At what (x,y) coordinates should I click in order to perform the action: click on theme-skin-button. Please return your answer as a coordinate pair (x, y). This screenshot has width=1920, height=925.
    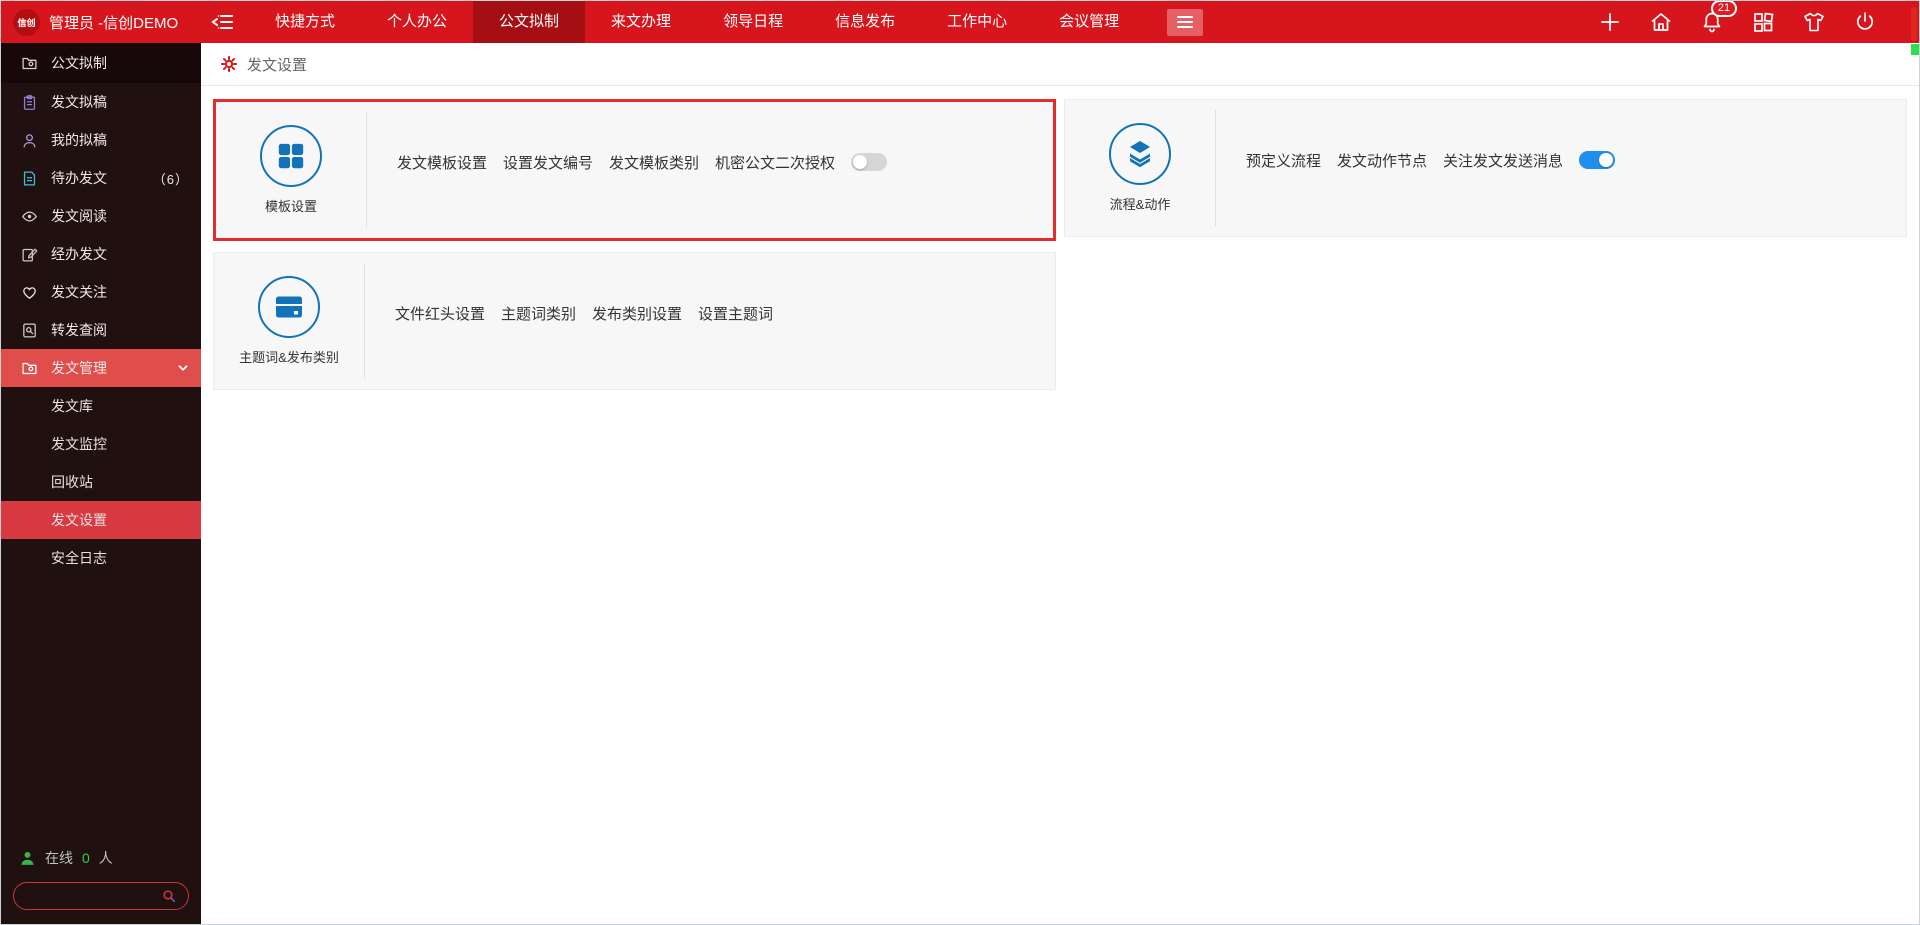
    Looking at the image, I should click on (1814, 22).